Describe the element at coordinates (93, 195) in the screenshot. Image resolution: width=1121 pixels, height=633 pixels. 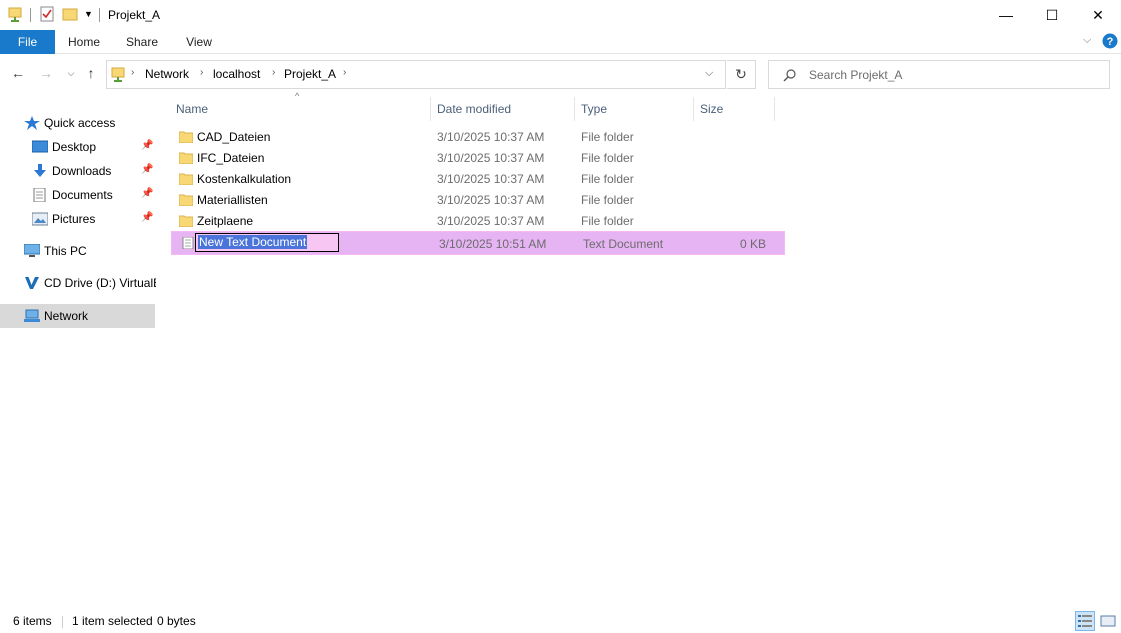
I see `sidebar-item-documents: Documents` at that location.